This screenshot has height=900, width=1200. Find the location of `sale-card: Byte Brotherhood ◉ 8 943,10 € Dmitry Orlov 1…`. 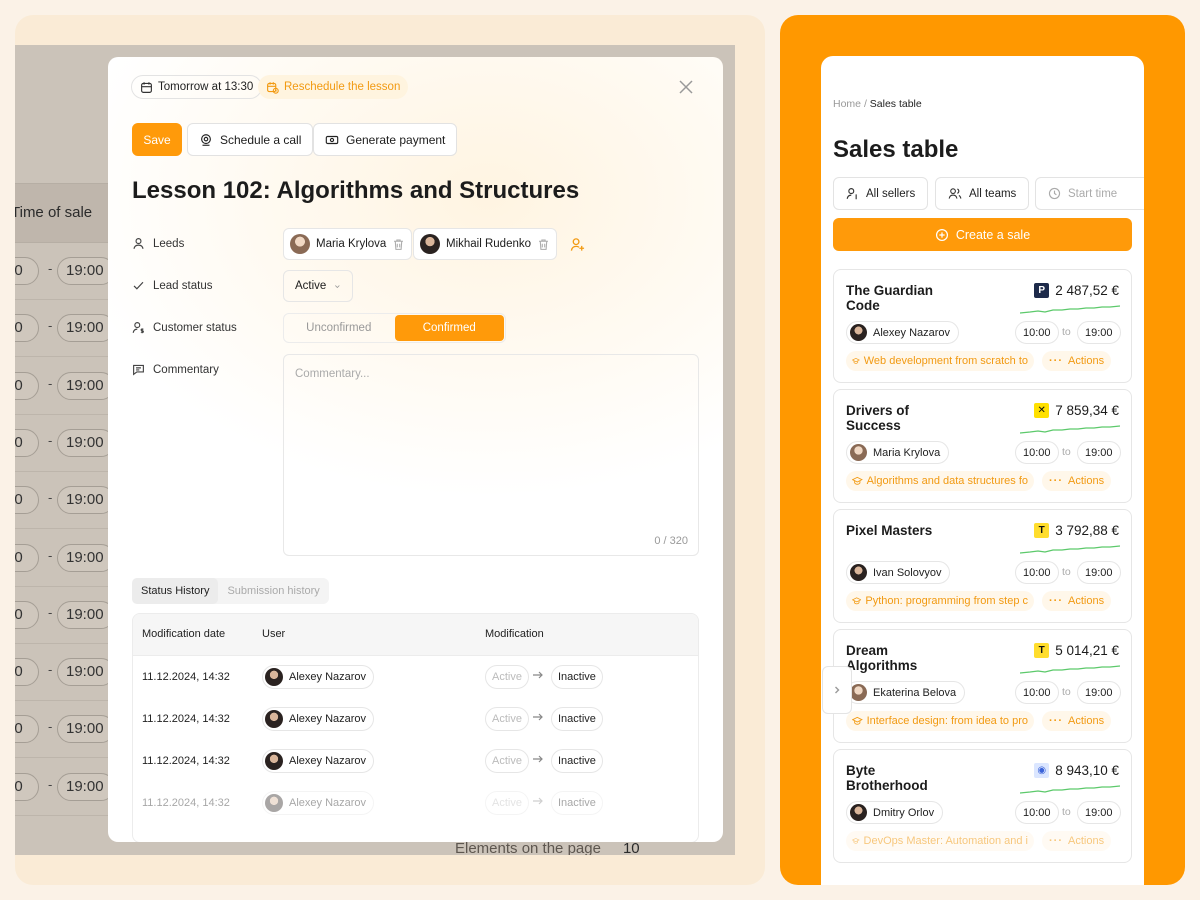

sale-card: Byte Brotherhood ◉ 8 943,10 € Dmitry Orlov 1… is located at coordinates (982, 806).